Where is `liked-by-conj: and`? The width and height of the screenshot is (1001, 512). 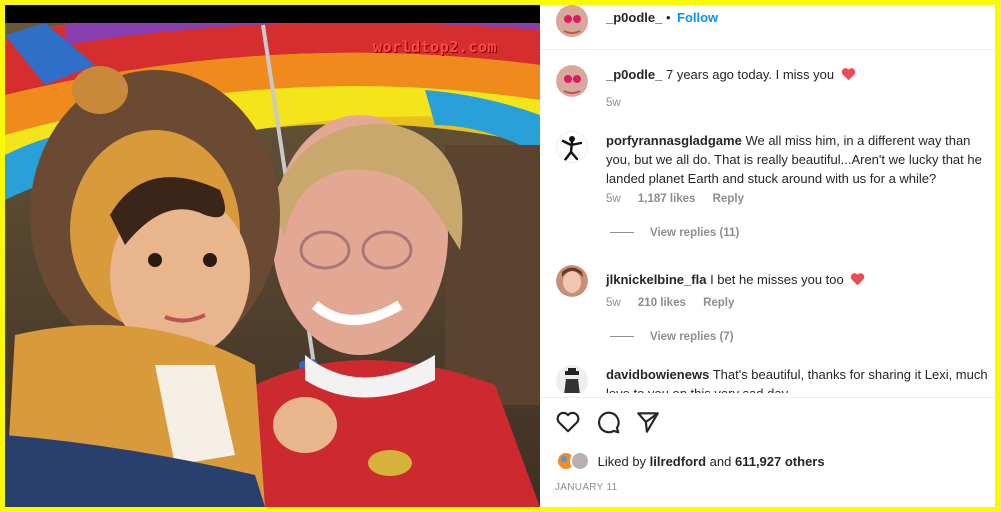
liked-by-conj: and is located at coordinates (720, 461).